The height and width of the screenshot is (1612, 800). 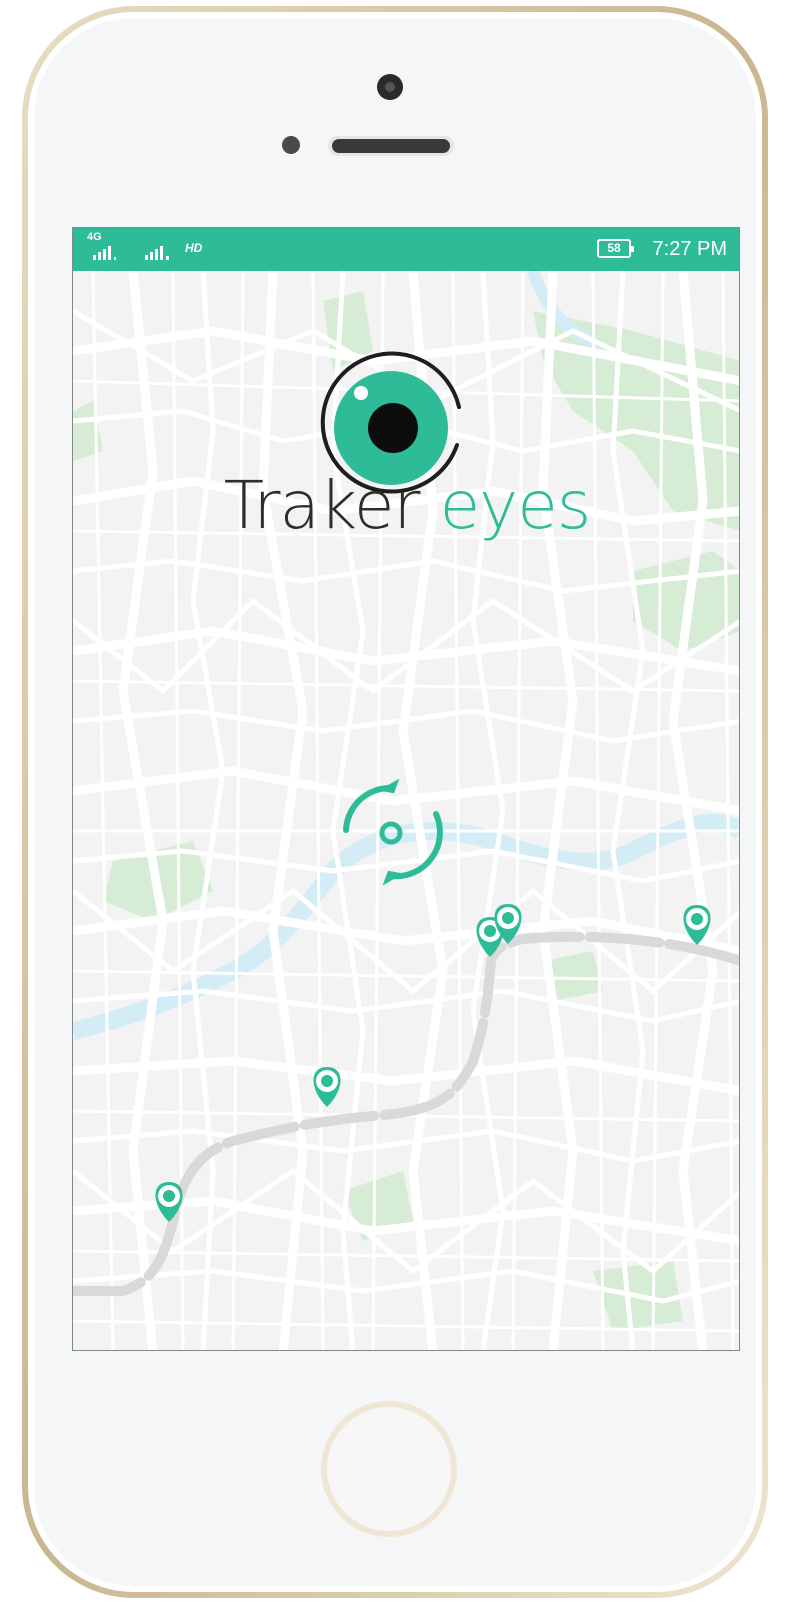 What do you see at coordinates (194, 248) in the screenshot?
I see `hd-label: HD` at bounding box center [194, 248].